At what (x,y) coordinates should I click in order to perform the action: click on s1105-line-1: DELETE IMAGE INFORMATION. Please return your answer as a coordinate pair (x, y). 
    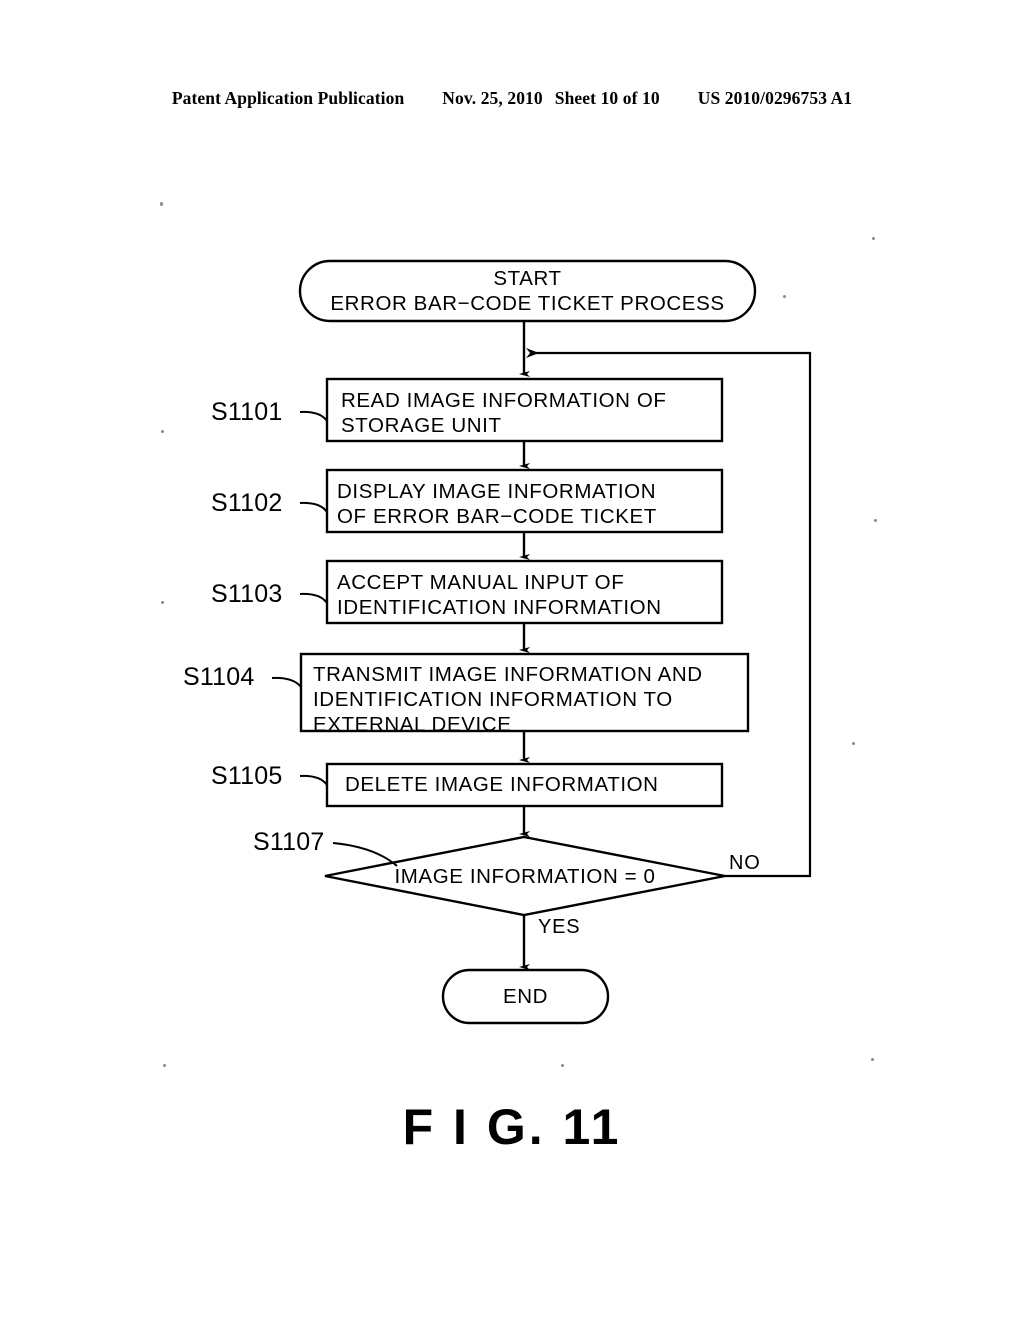
    Looking at the image, I should click on (502, 784).